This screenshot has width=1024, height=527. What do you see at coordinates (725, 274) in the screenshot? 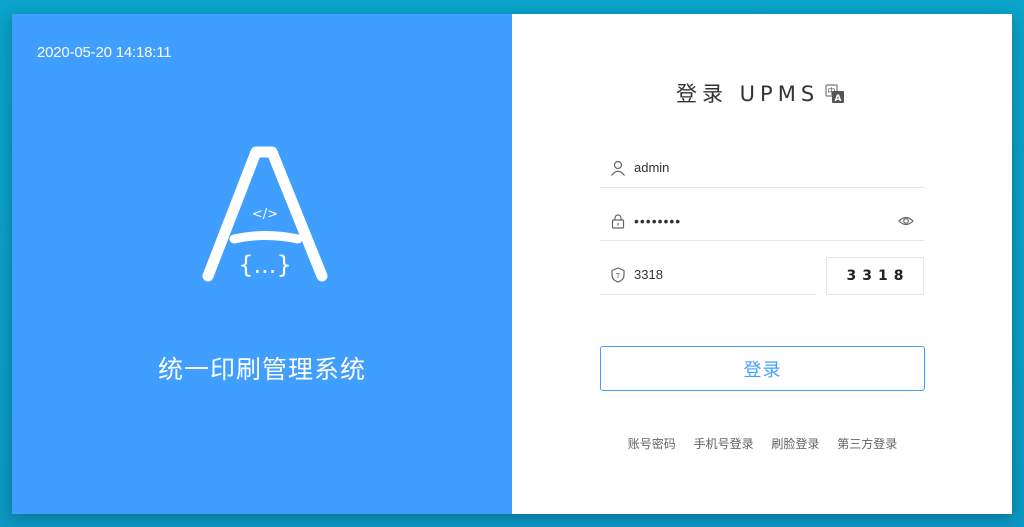
I see `captcha-input` at bounding box center [725, 274].